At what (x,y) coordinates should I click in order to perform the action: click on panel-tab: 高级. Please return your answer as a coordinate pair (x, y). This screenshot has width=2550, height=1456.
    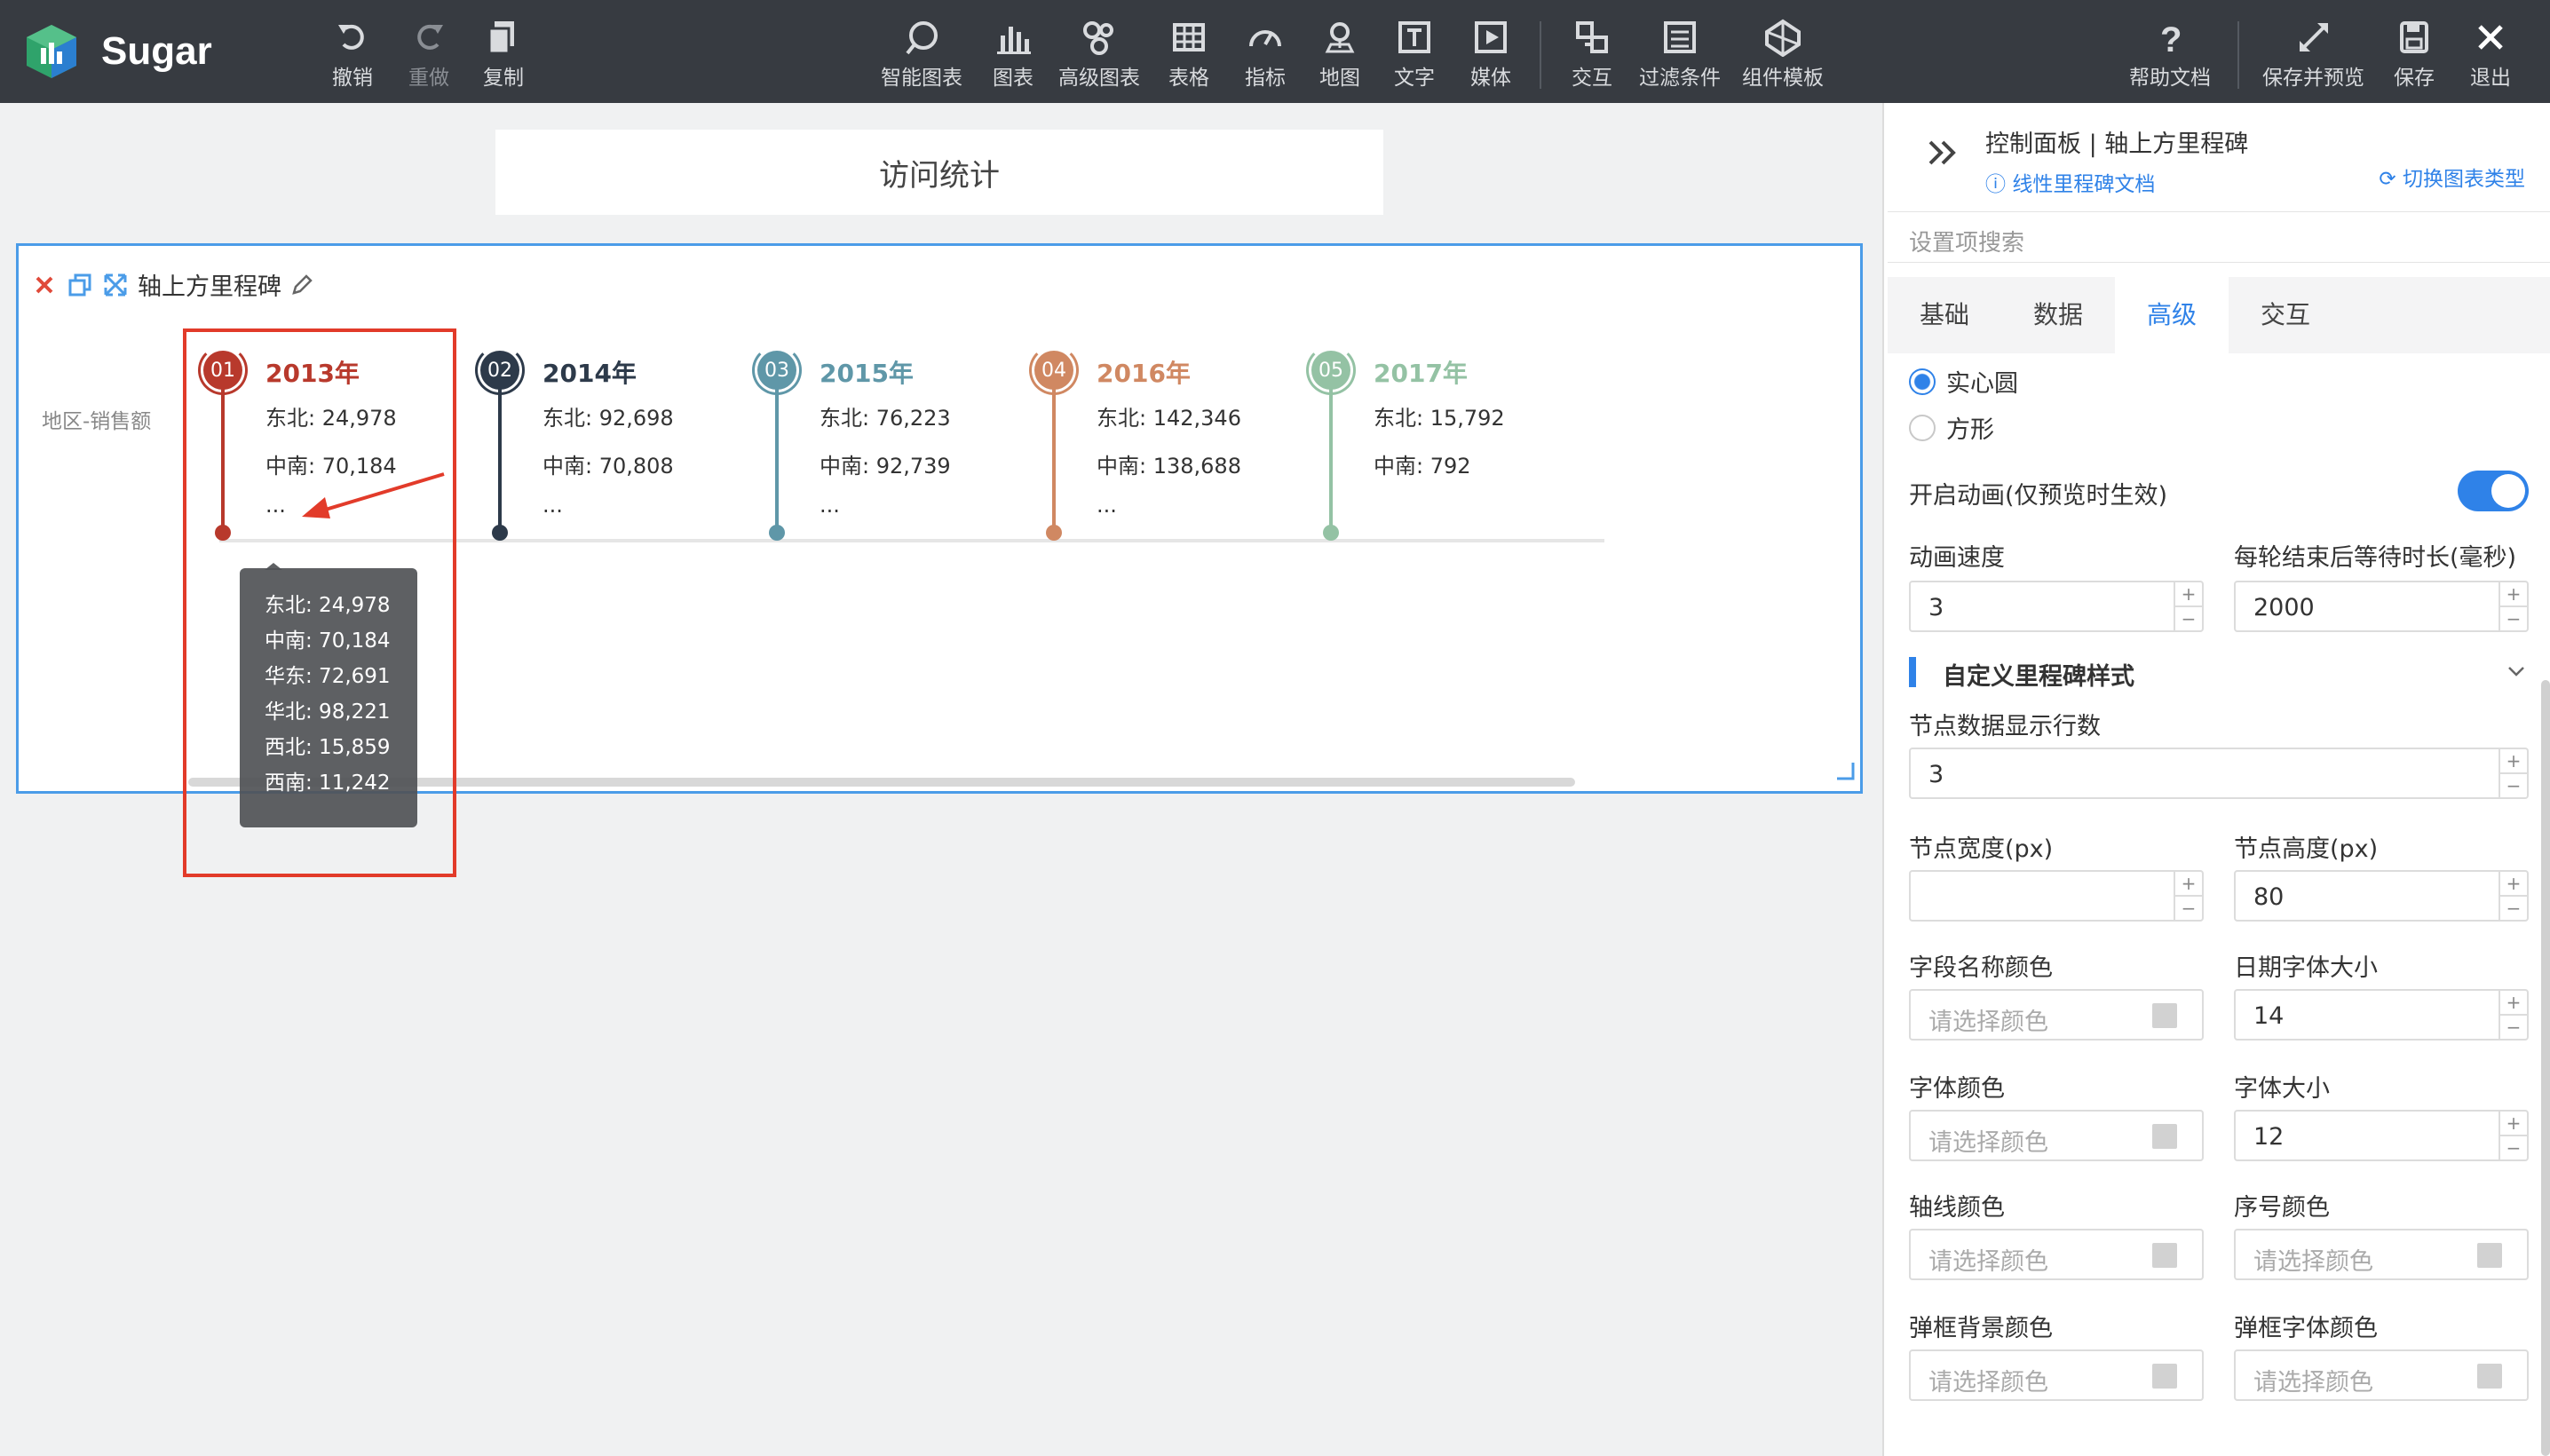
    Looking at the image, I should click on (2172, 315).